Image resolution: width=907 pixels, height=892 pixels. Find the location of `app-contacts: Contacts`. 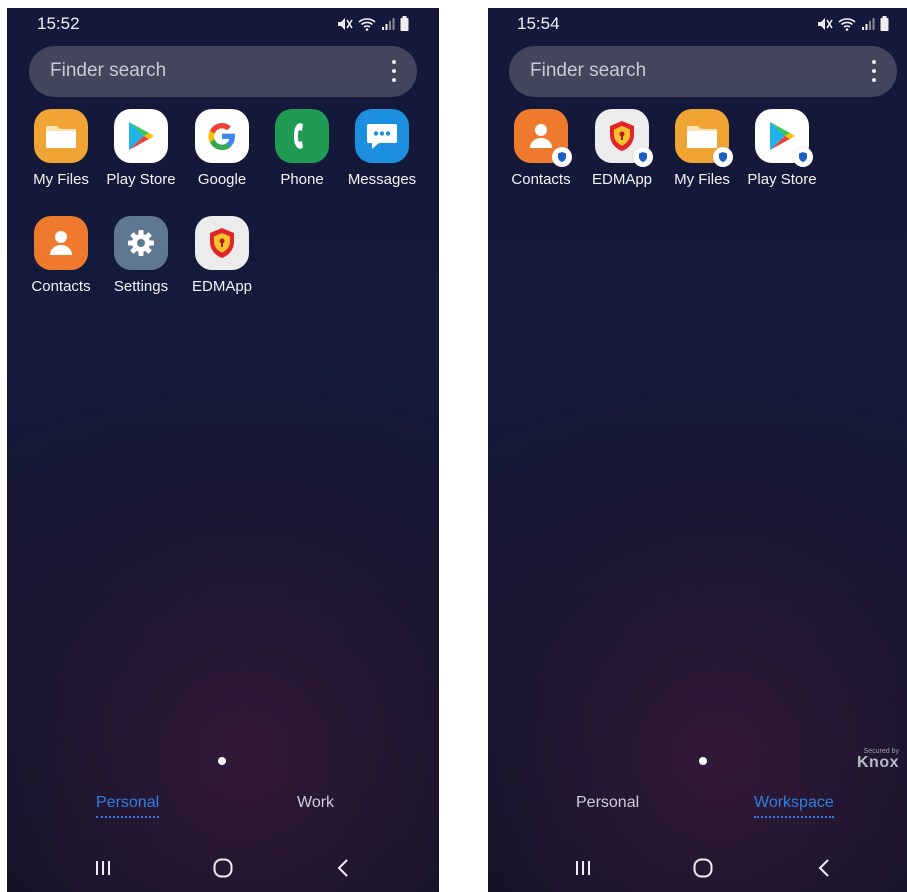

app-contacts: Contacts is located at coordinates (61, 255).